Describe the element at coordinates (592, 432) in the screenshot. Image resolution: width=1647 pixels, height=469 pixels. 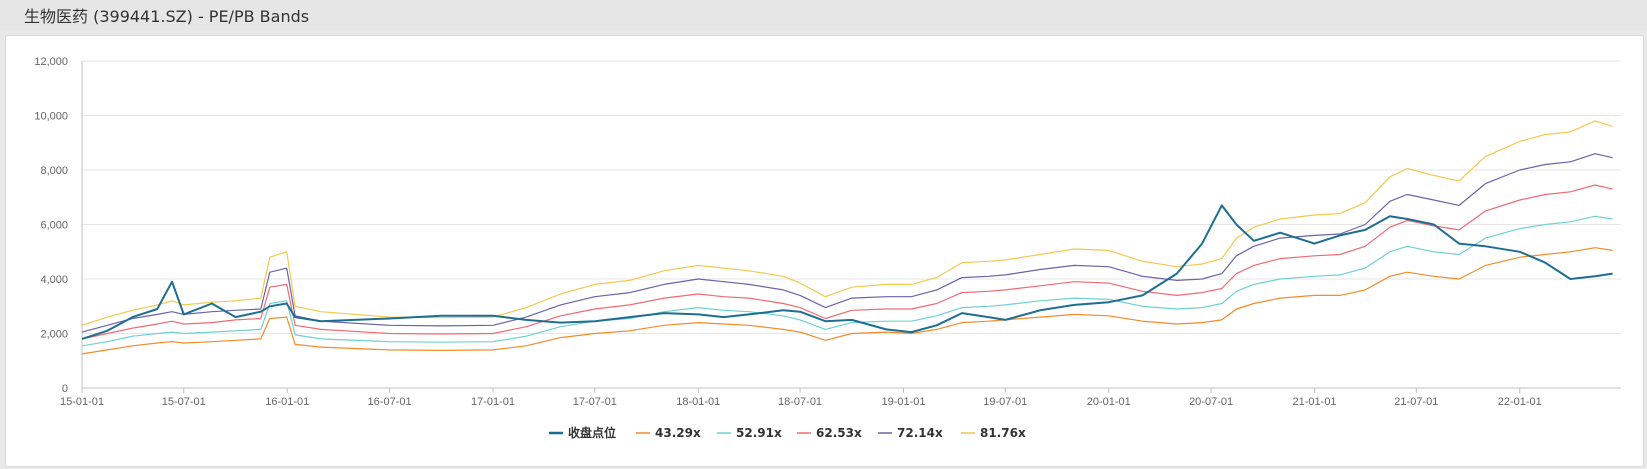
I see `legend-label: 收盘点位` at that location.